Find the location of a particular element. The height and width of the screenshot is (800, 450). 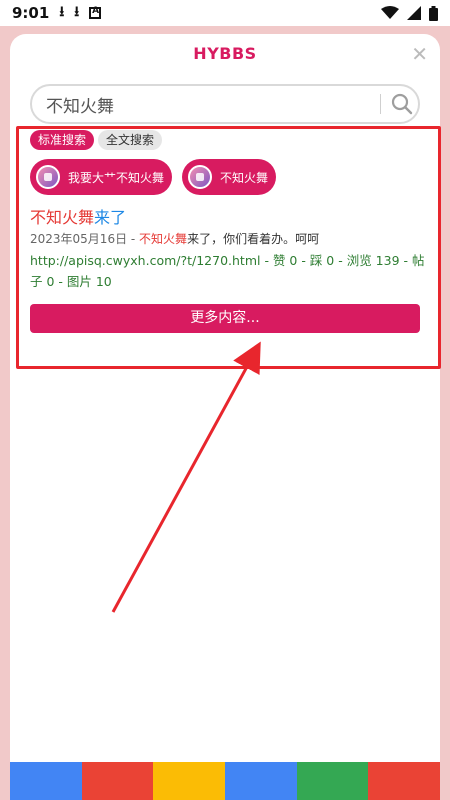

annotation-arrow is located at coordinates (186, 477).